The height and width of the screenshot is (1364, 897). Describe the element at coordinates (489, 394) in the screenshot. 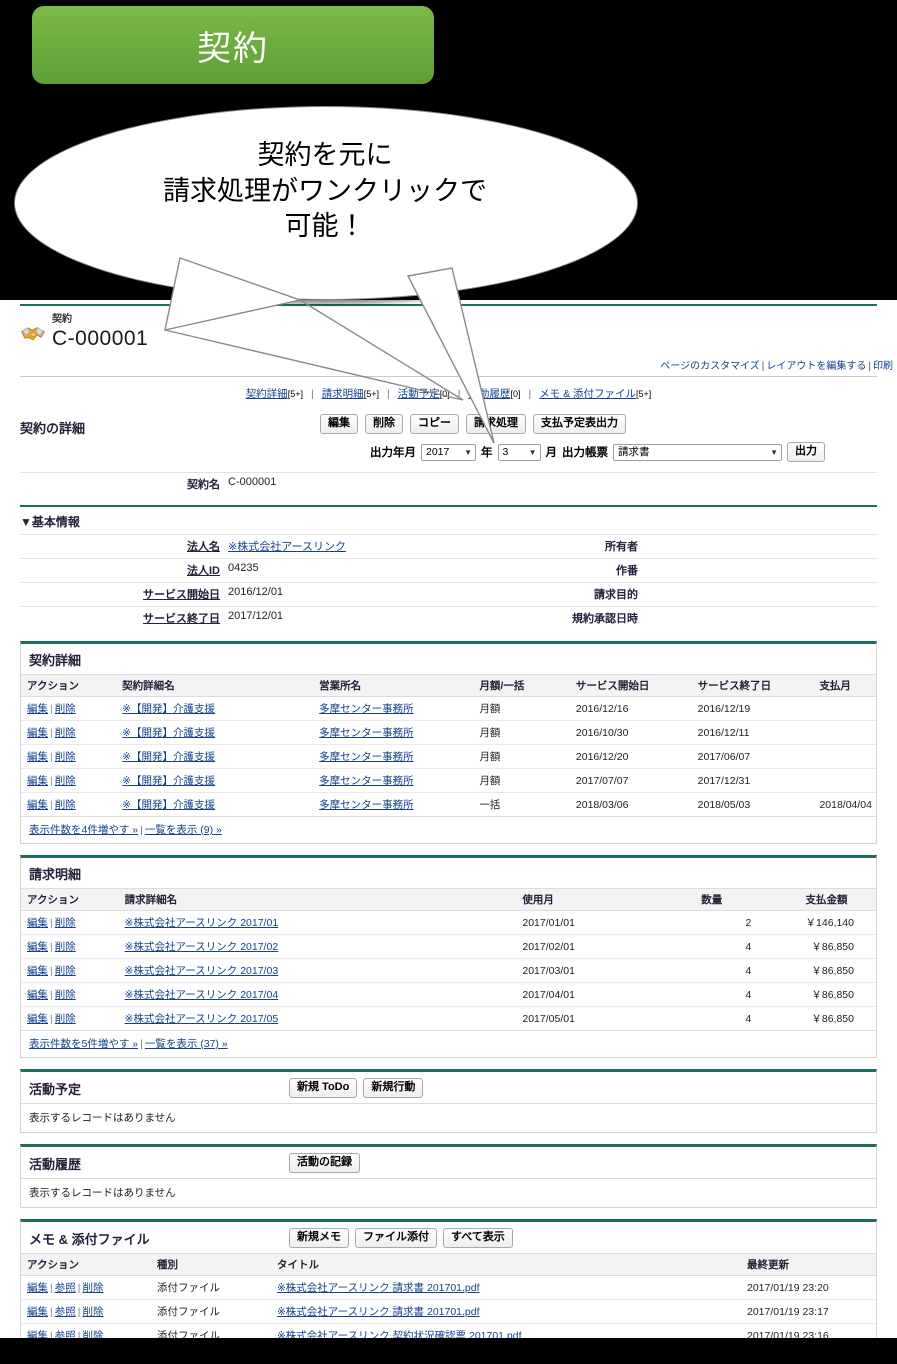

I see `quicklink-activity-history: 活動履歴` at that location.